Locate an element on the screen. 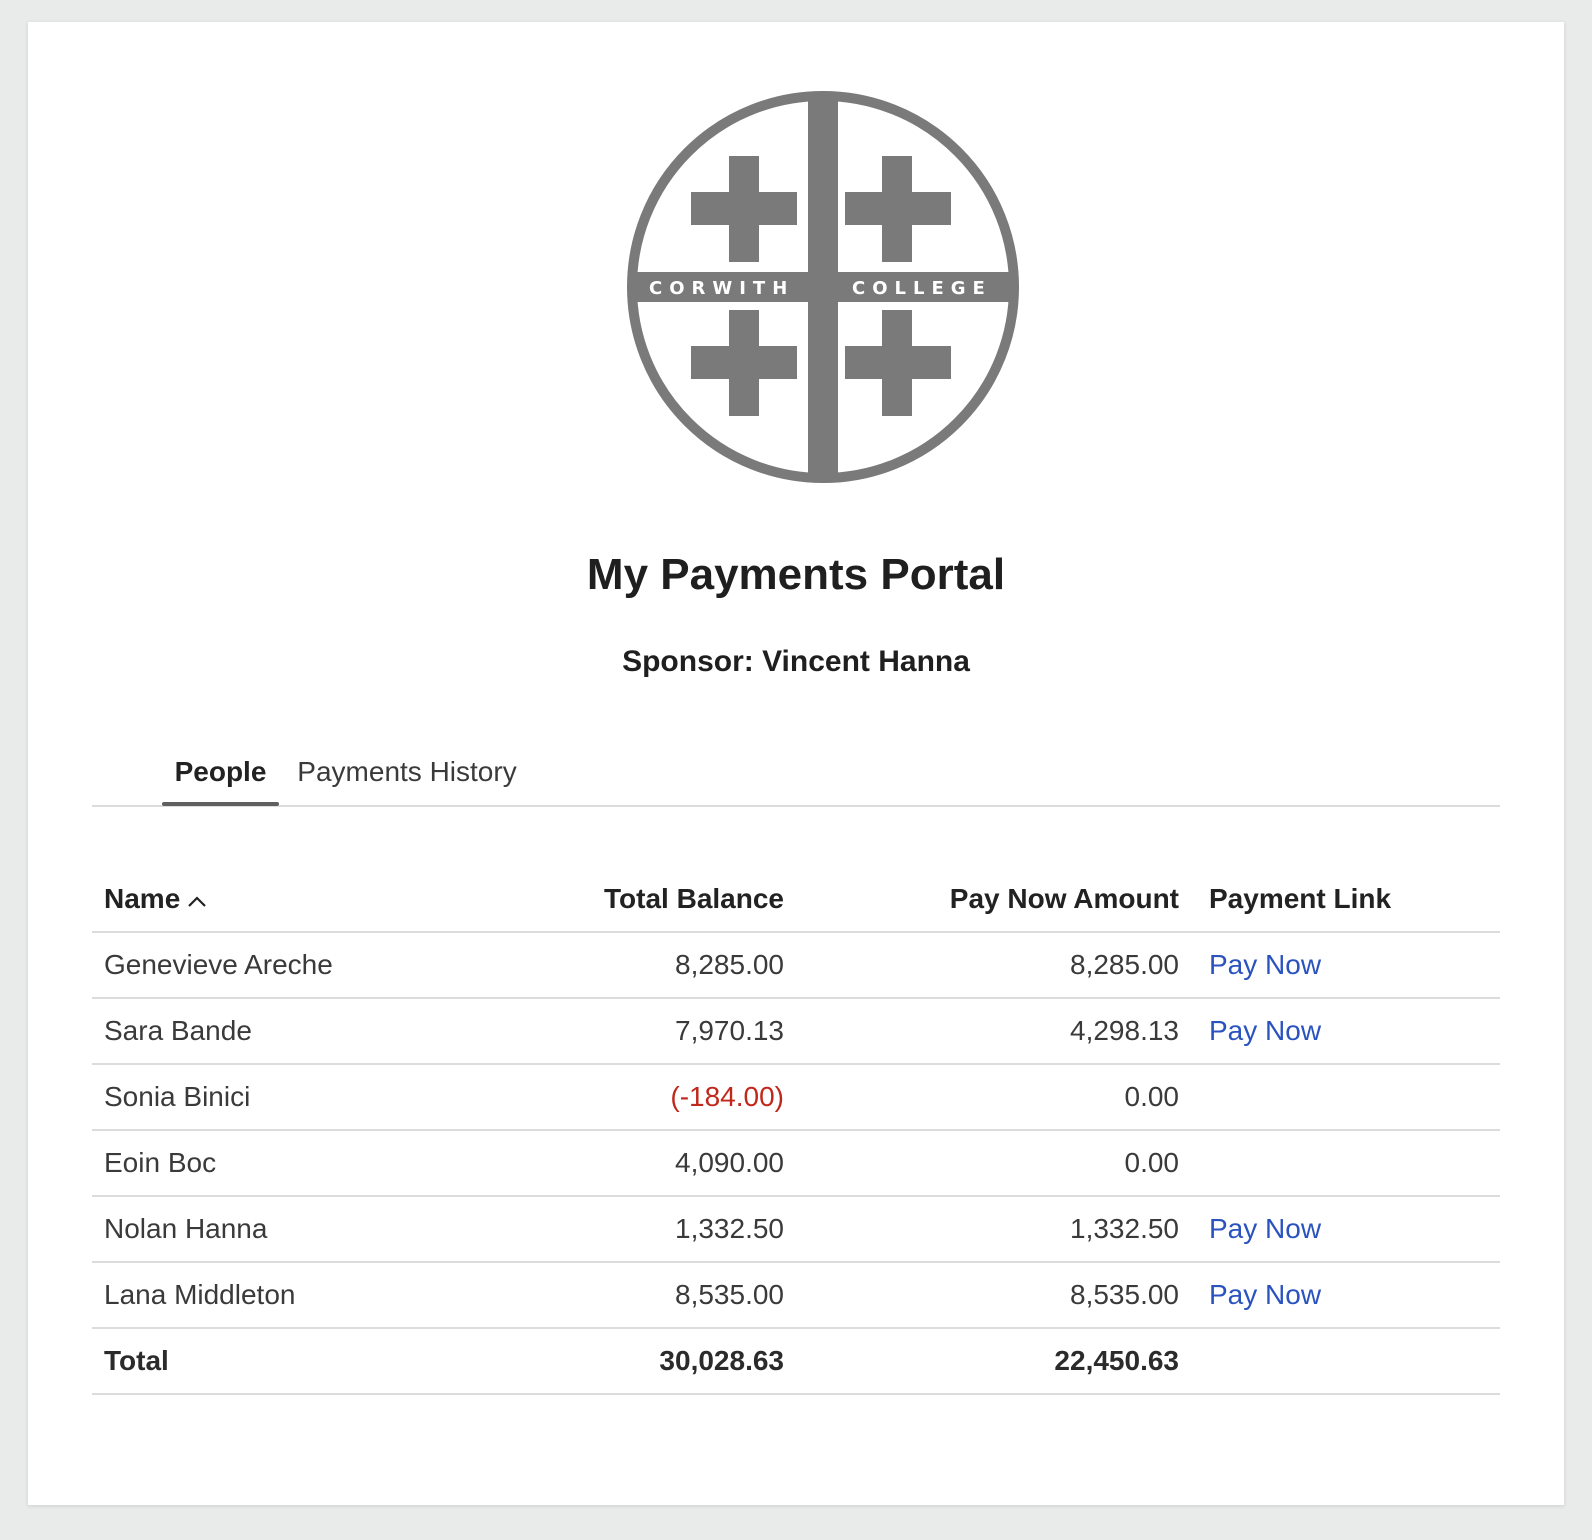 The height and width of the screenshot is (1540, 1592). column-header-total-balance: Total Balance is located at coordinates (664, 900).